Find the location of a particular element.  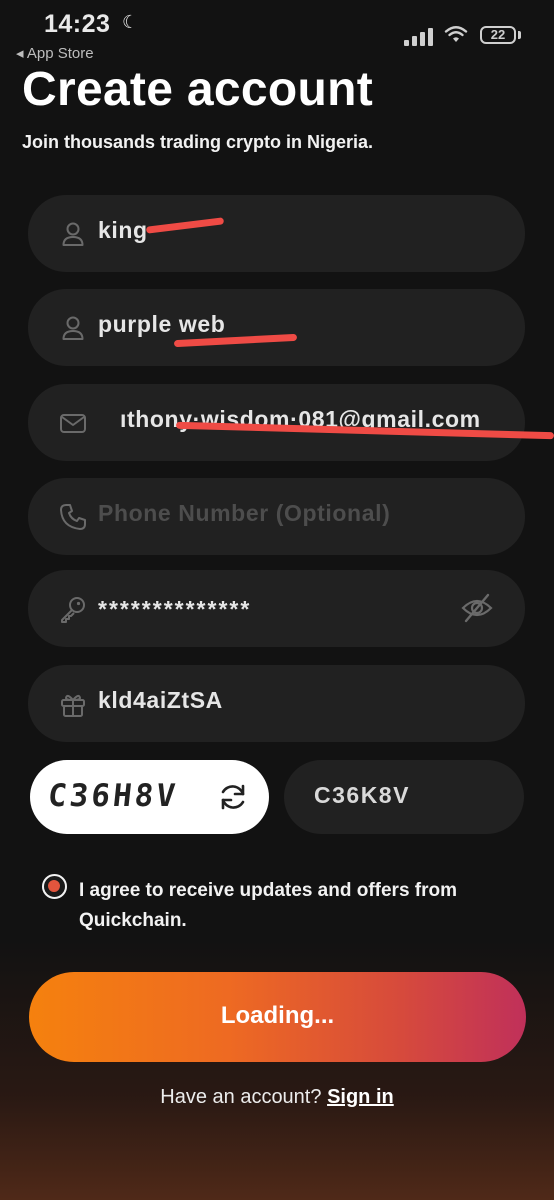

gift-icon is located at coordinates (73, 705).